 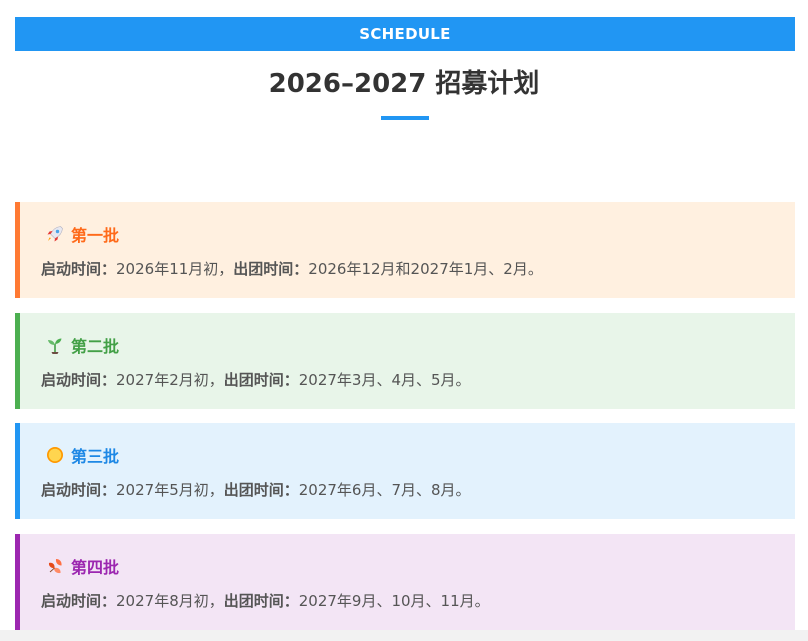 What do you see at coordinates (404, 635) in the screenshot?
I see `page-bottom-strip` at bounding box center [404, 635].